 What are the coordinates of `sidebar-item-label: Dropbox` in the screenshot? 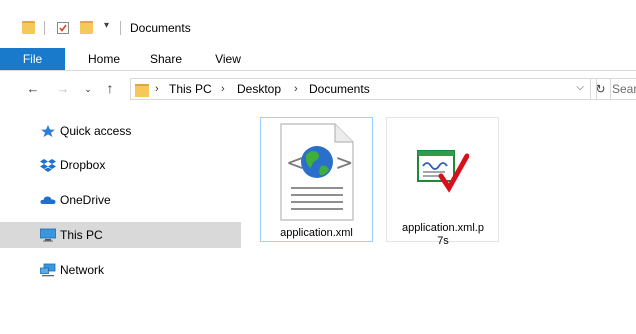 It's located at (83, 165).